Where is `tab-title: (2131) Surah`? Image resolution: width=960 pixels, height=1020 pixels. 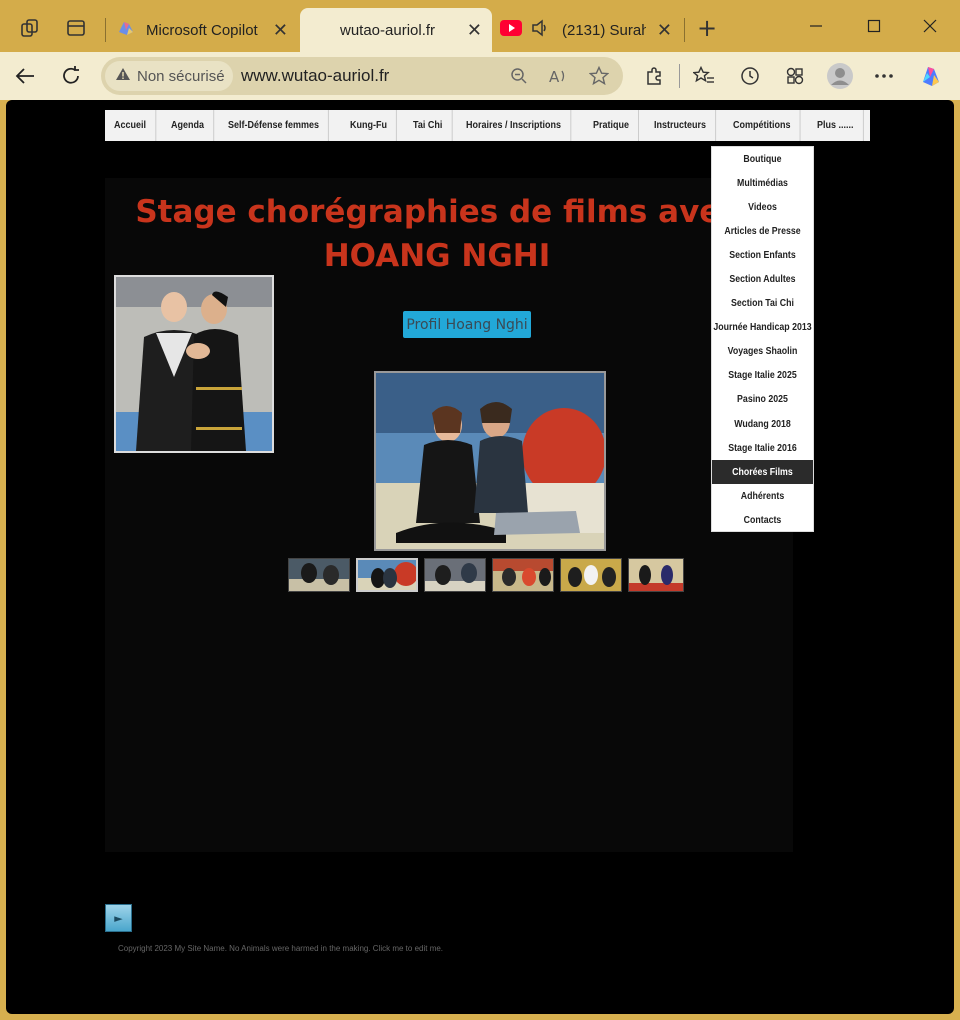 tab-title: (2131) Surah is located at coordinates (604, 30).